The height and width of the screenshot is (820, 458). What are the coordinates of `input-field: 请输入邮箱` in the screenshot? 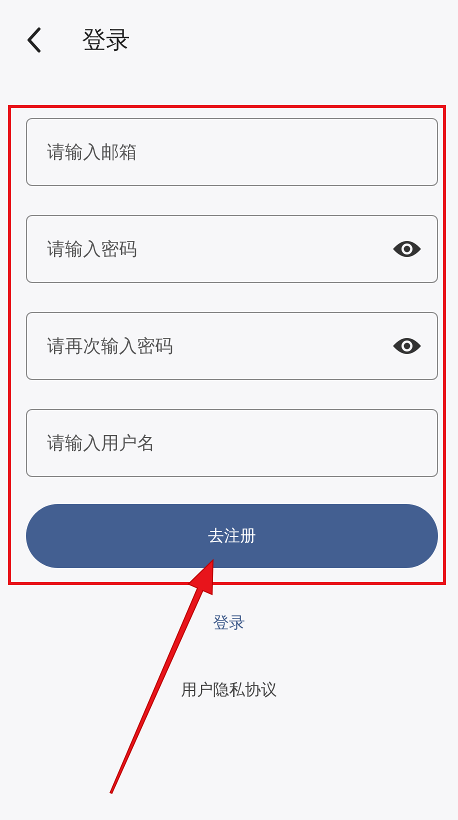 It's located at (232, 152).